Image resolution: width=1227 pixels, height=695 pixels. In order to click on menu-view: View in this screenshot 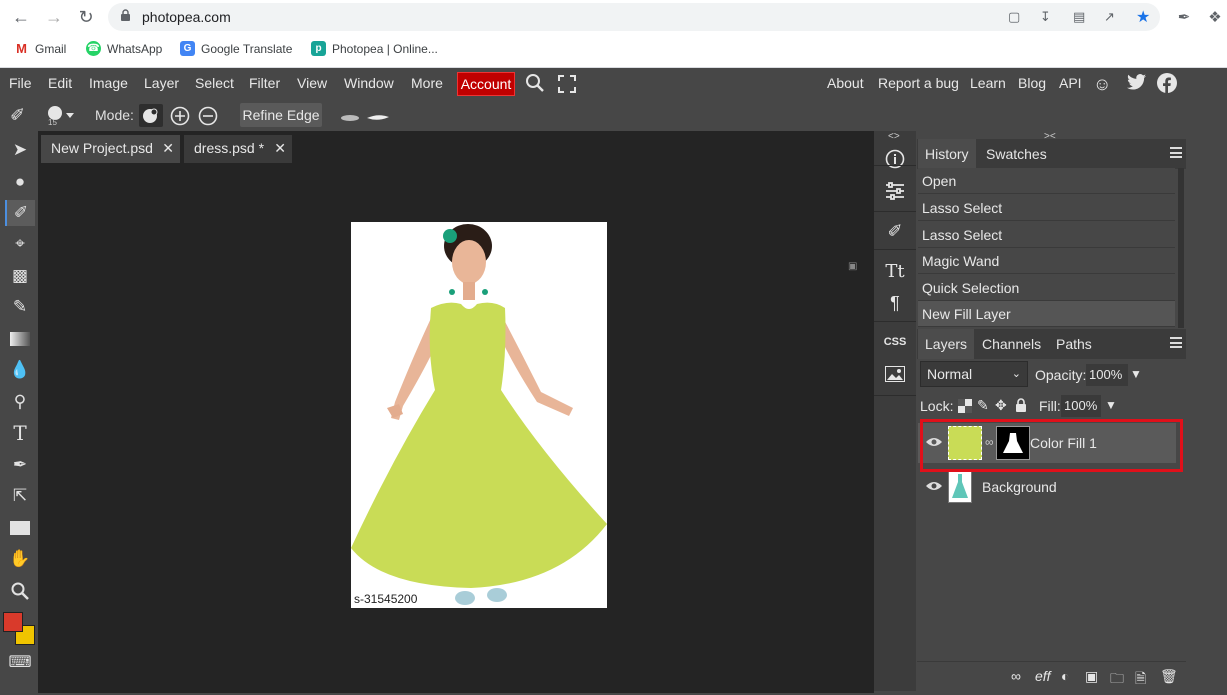, I will do `click(312, 83)`.